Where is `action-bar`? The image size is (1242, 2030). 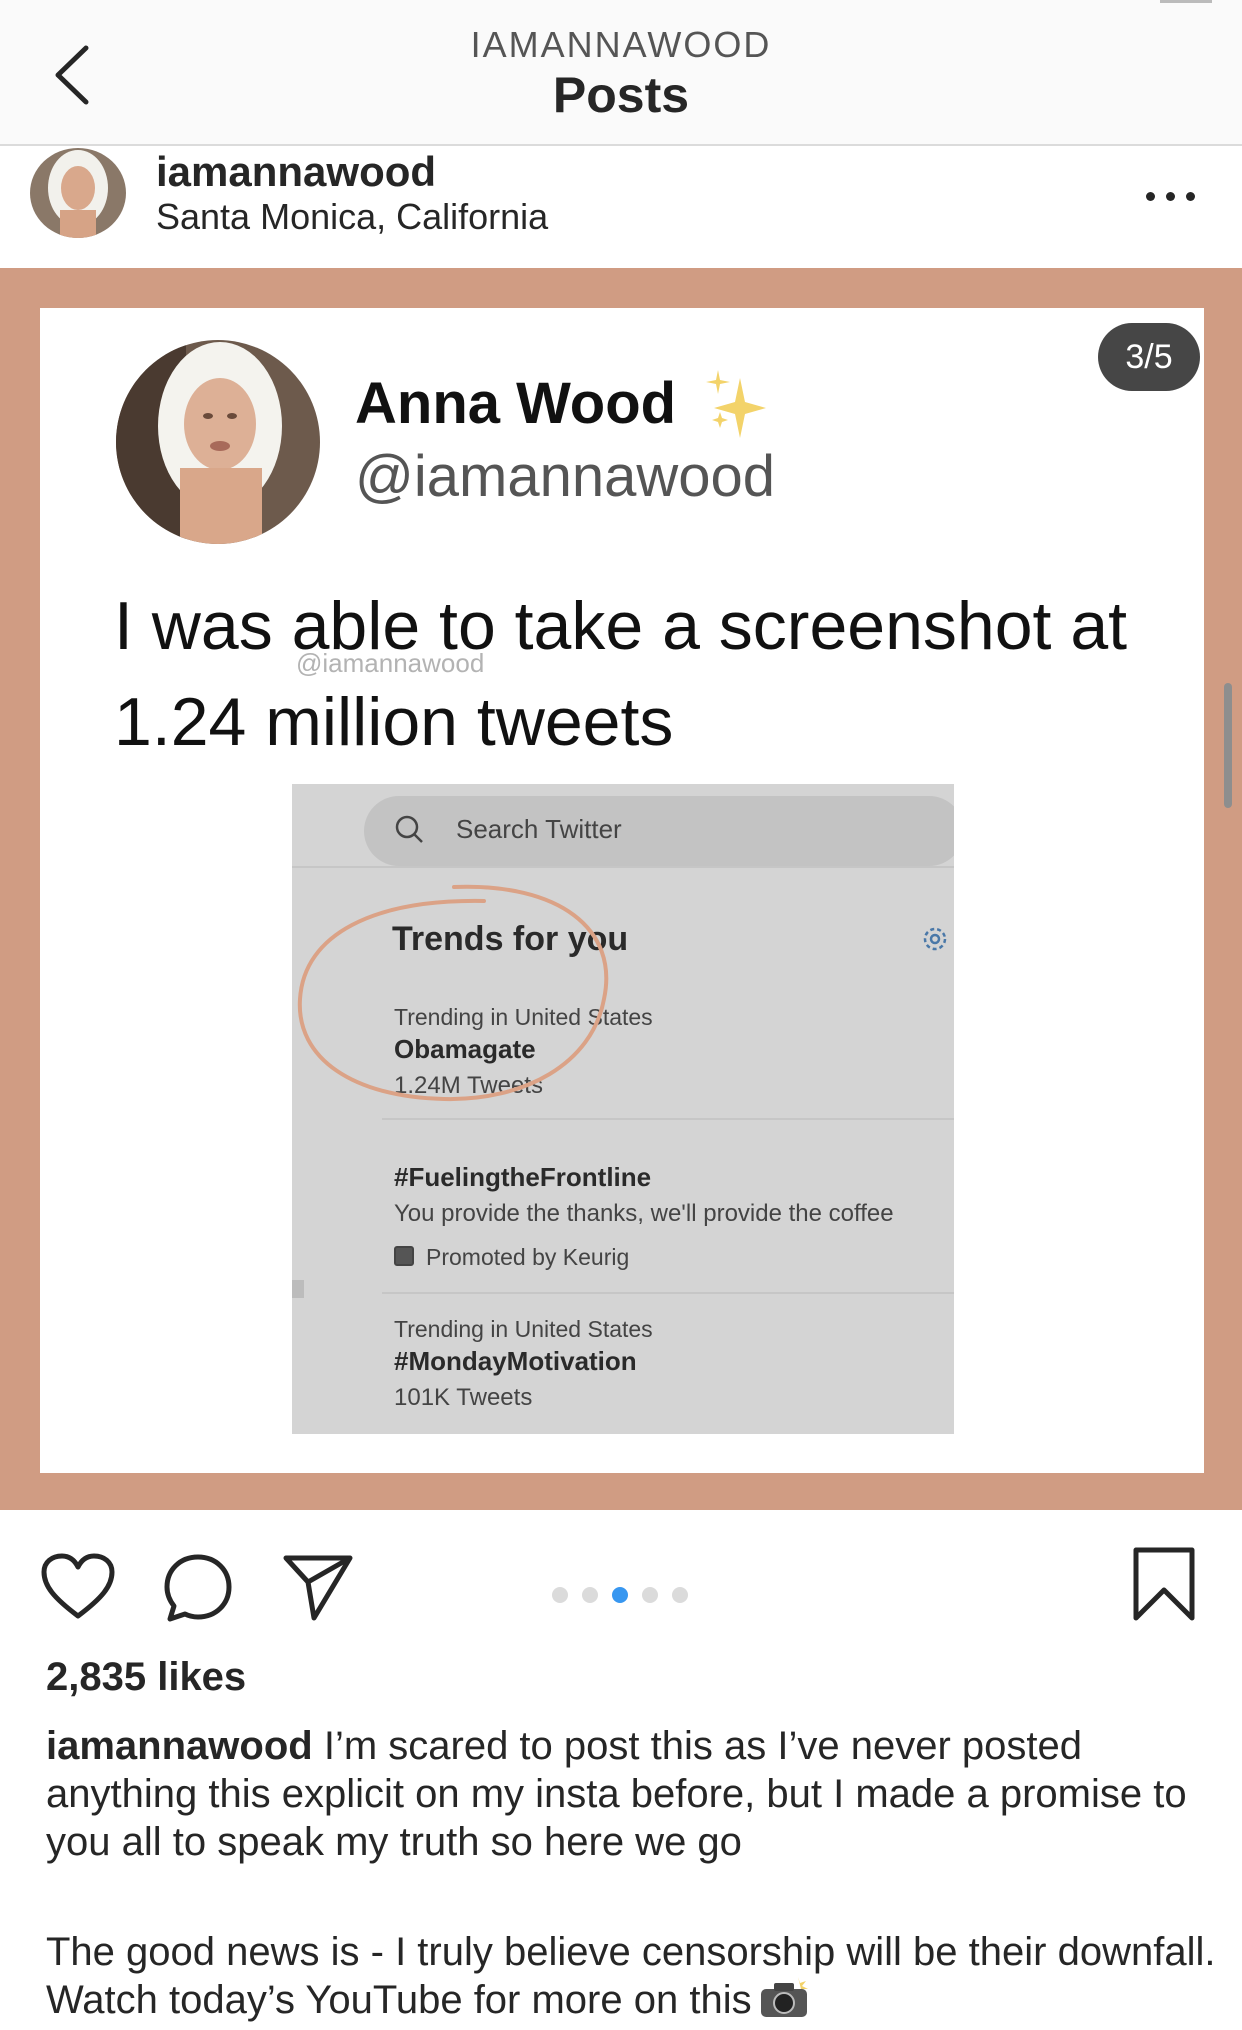
action-bar is located at coordinates (621, 1590).